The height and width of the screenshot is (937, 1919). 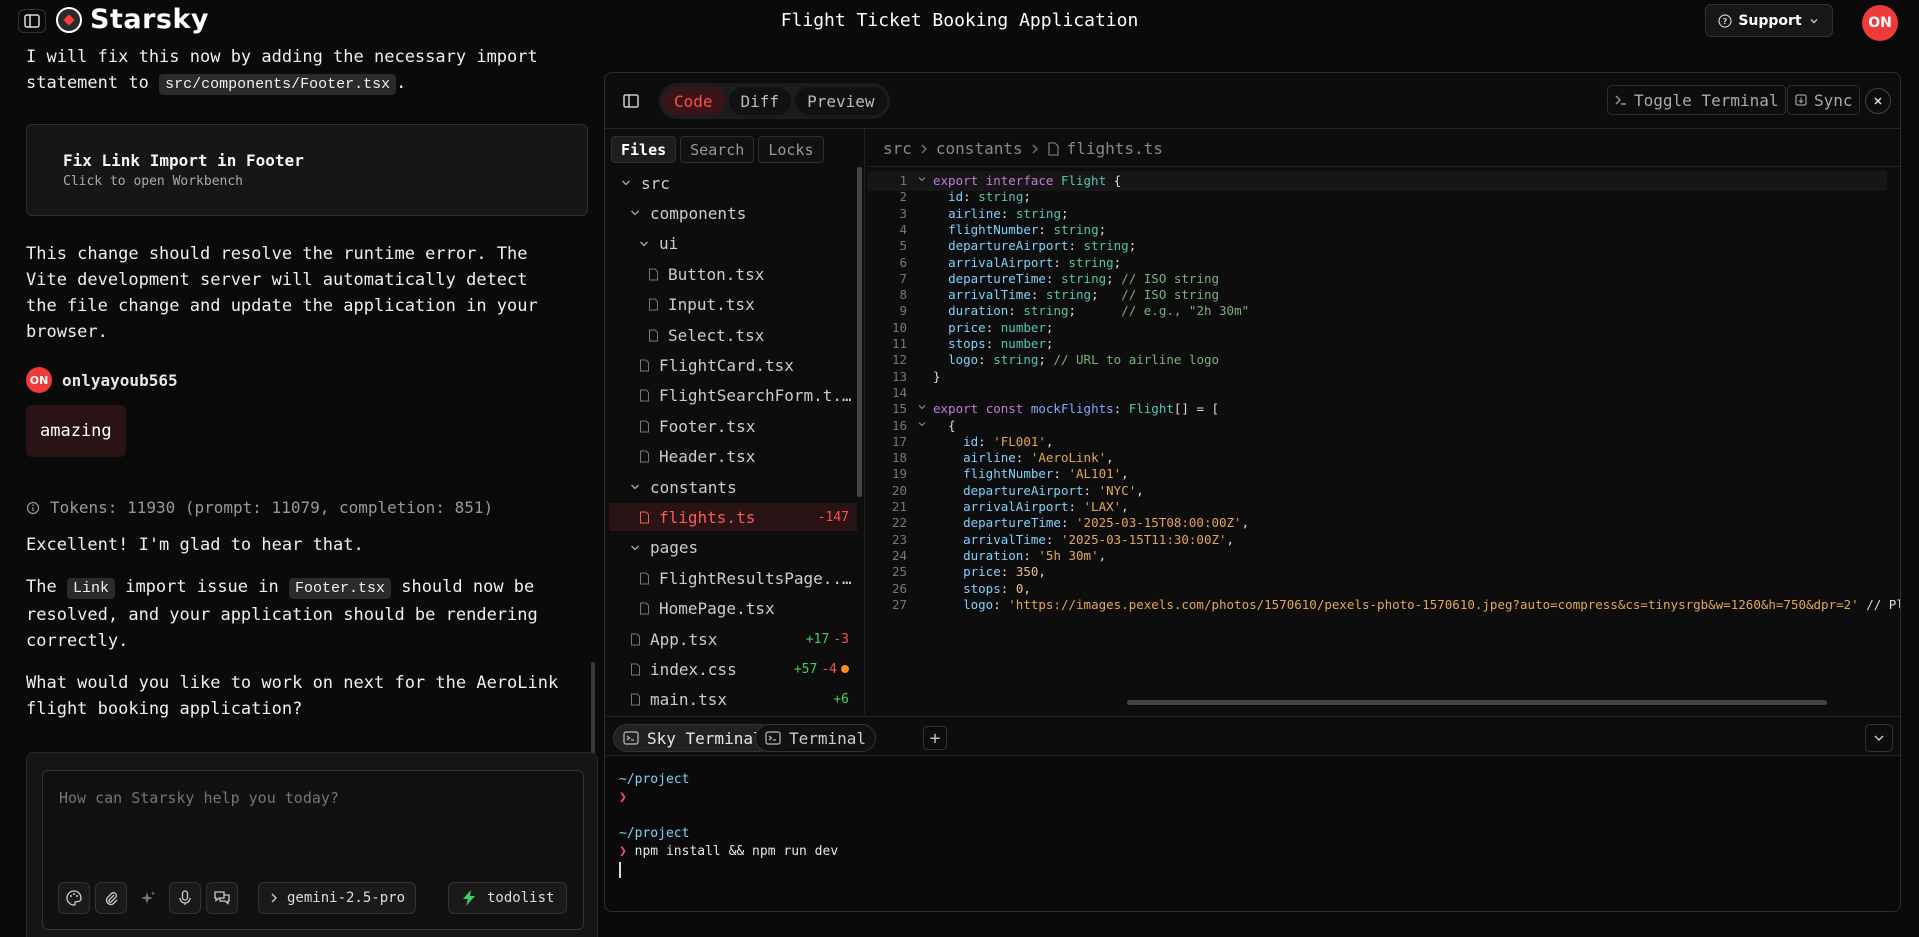 What do you see at coordinates (631, 101) in the screenshot?
I see `panel-left-icon` at bounding box center [631, 101].